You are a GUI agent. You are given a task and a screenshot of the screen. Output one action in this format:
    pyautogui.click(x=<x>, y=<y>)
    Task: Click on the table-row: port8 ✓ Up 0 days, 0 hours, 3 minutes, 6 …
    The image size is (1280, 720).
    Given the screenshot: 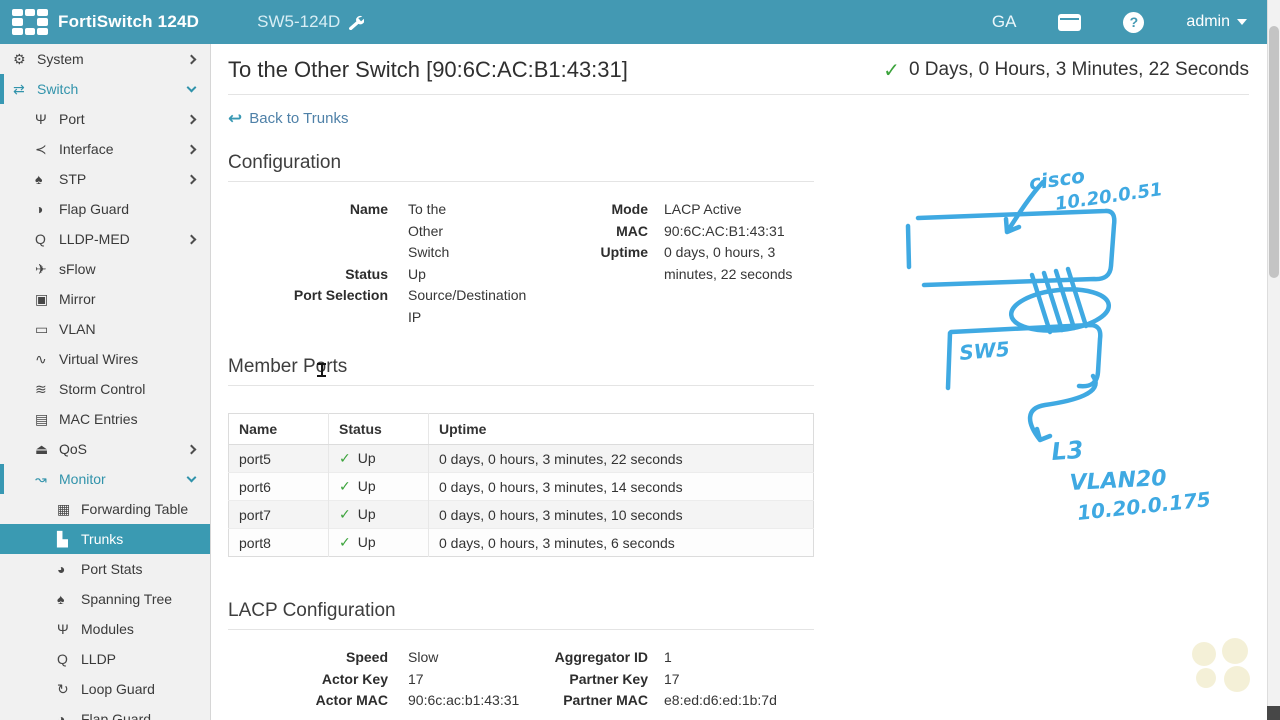 What is the action you would take?
    pyautogui.click(x=521, y=542)
    